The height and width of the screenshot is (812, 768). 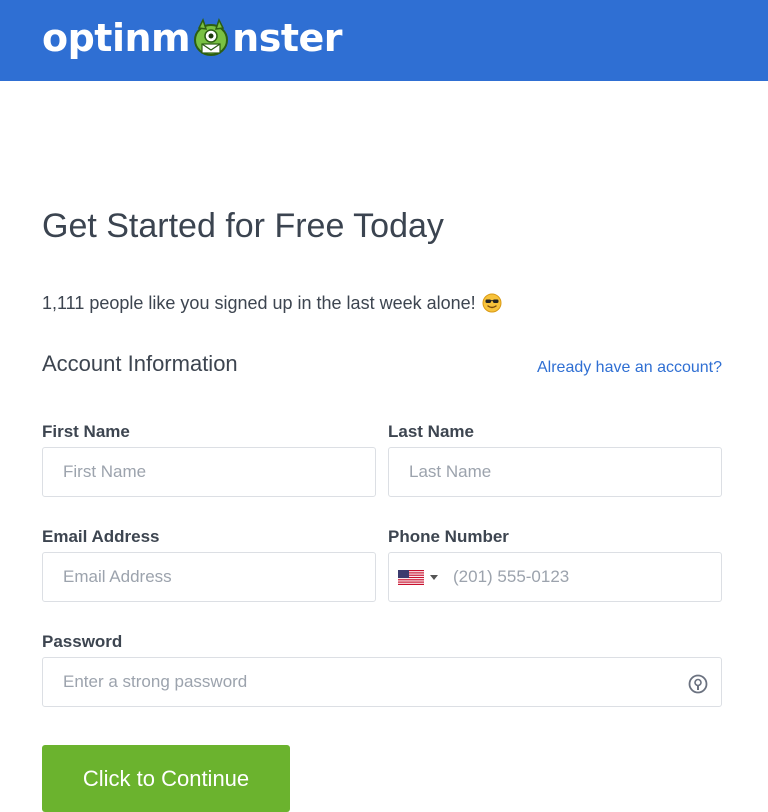 What do you see at coordinates (209, 577) in the screenshot?
I see `email-input` at bounding box center [209, 577].